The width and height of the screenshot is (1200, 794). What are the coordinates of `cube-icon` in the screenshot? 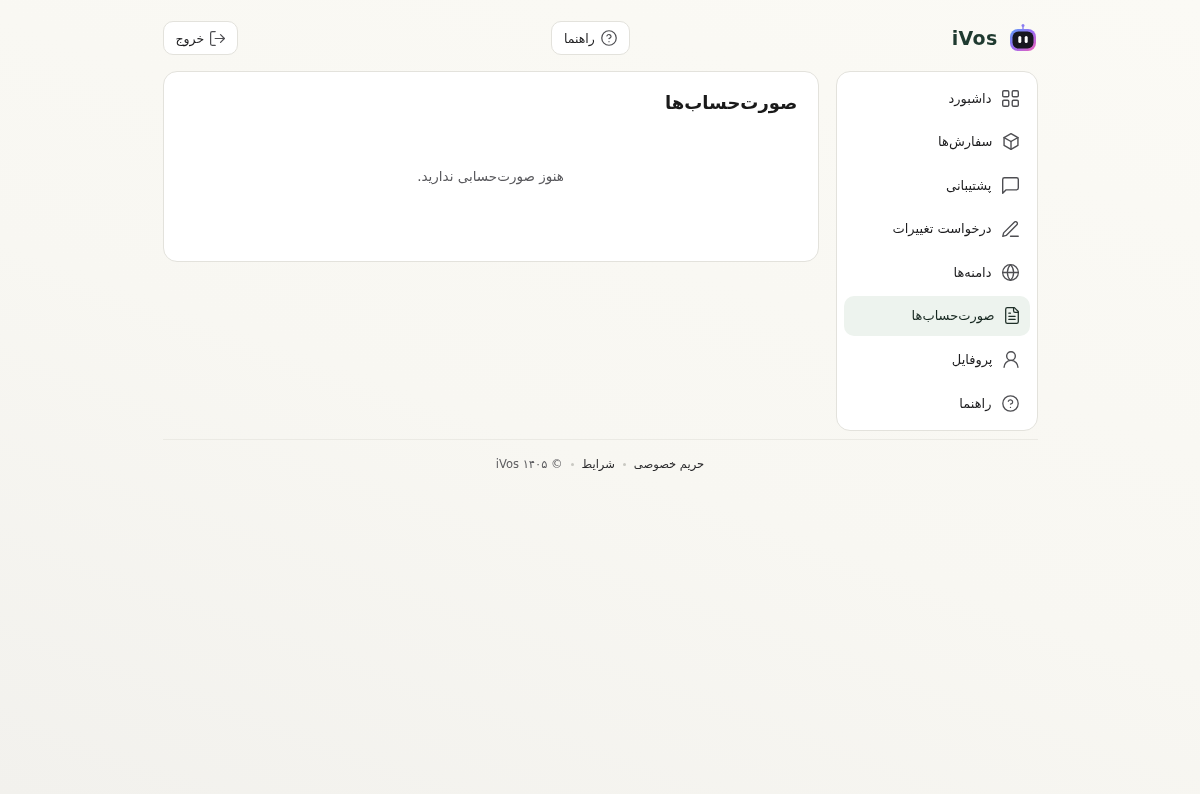 It's located at (1010, 142).